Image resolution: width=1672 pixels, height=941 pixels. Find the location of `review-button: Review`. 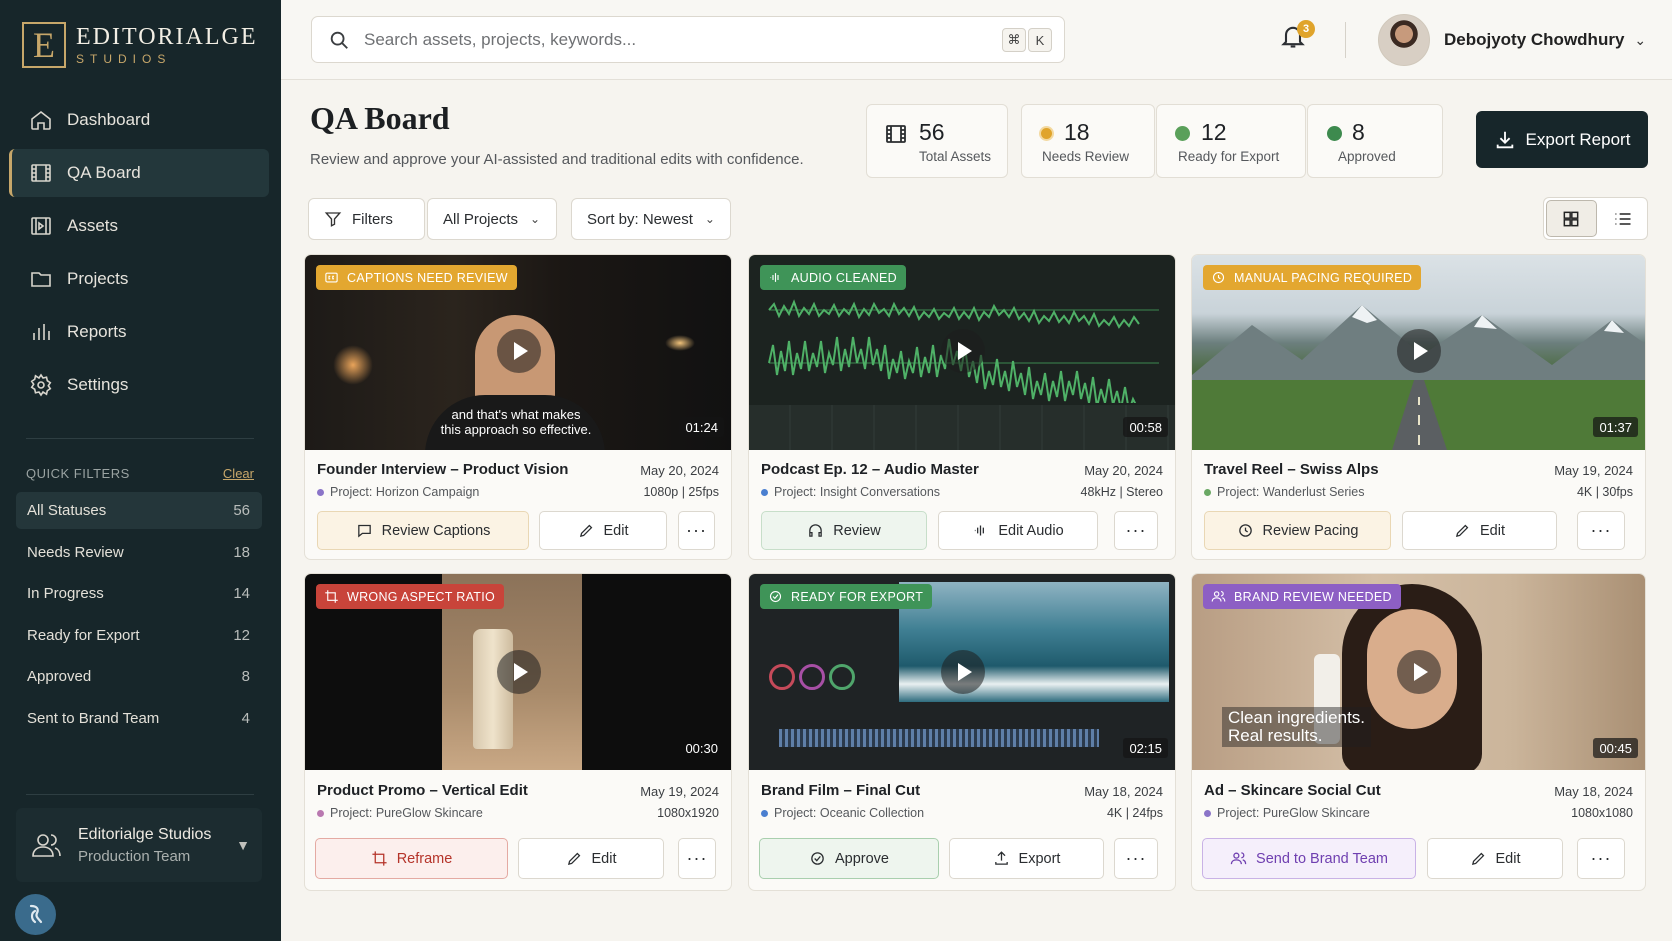

review-button: Review is located at coordinates (844, 530).